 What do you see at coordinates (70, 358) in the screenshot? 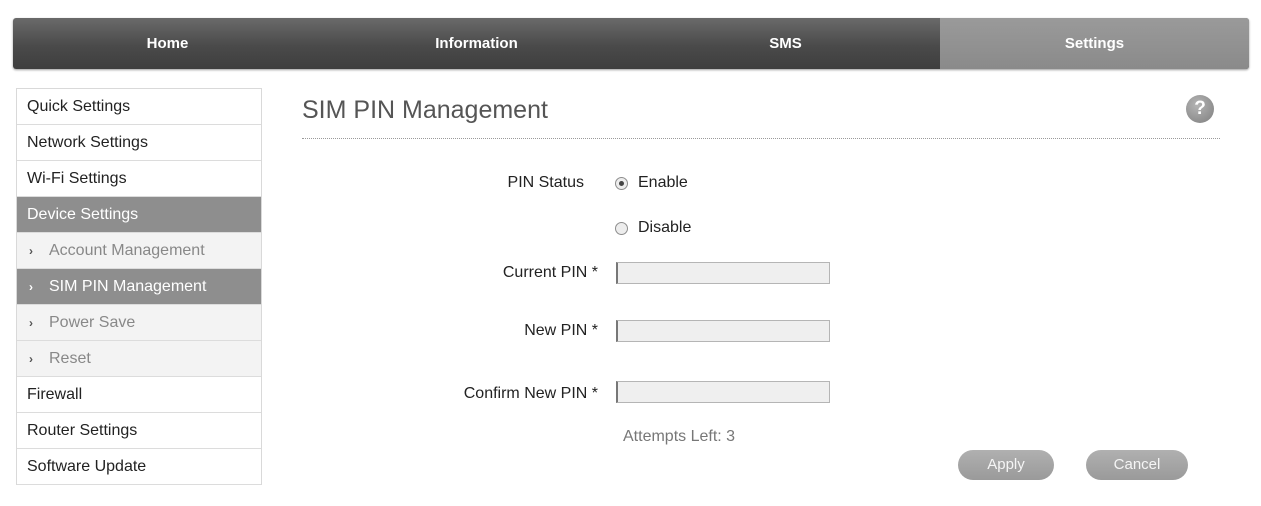
I see `sidebar-item-label: Reset` at bounding box center [70, 358].